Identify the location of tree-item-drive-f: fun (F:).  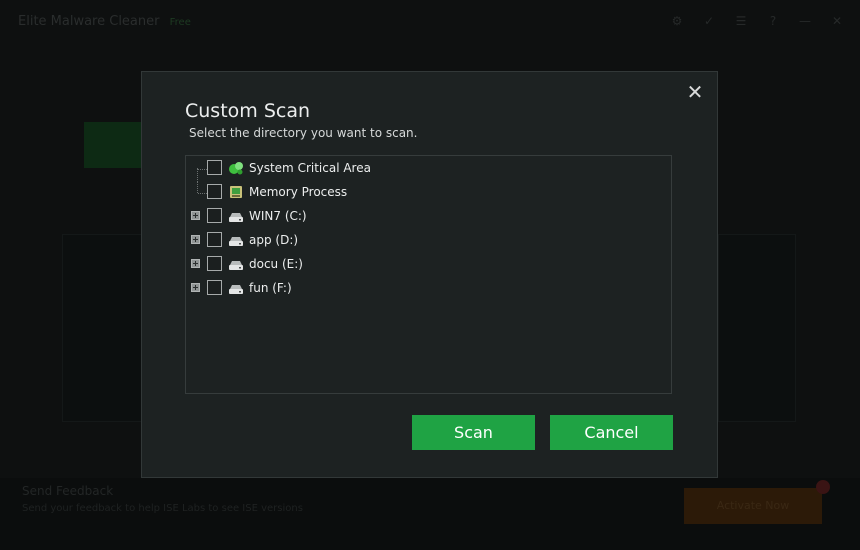
(428, 288).